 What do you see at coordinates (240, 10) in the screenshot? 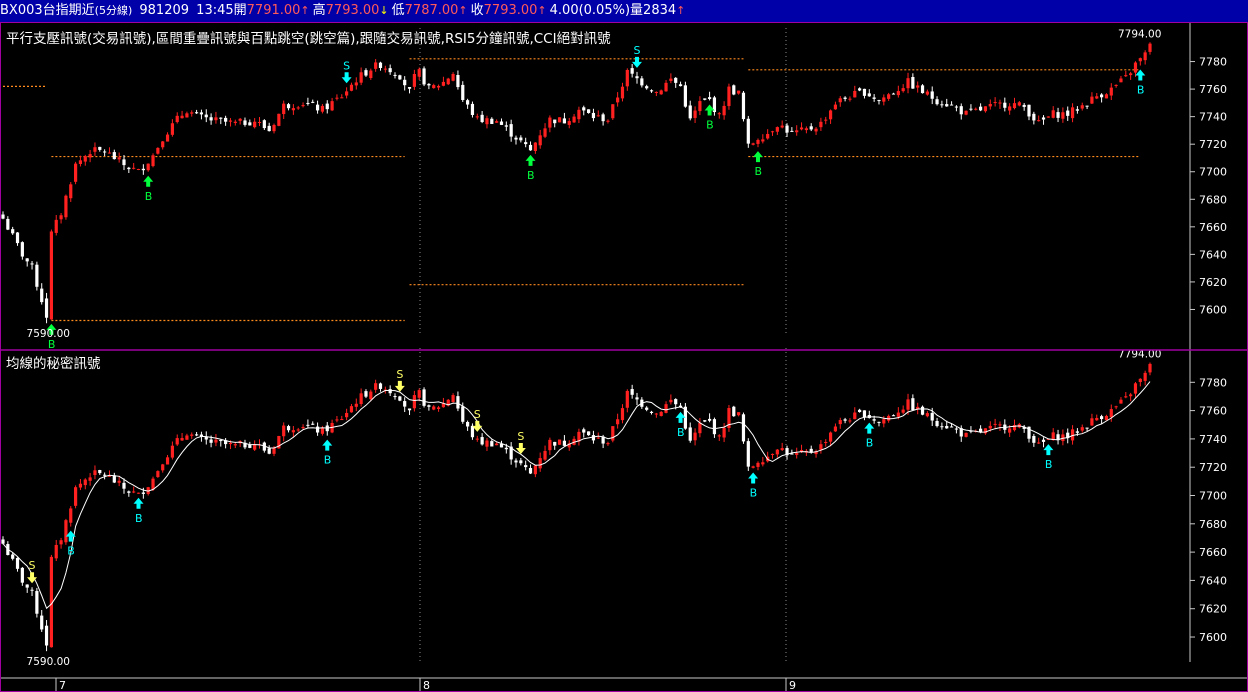
I see `open-label: 開` at bounding box center [240, 10].